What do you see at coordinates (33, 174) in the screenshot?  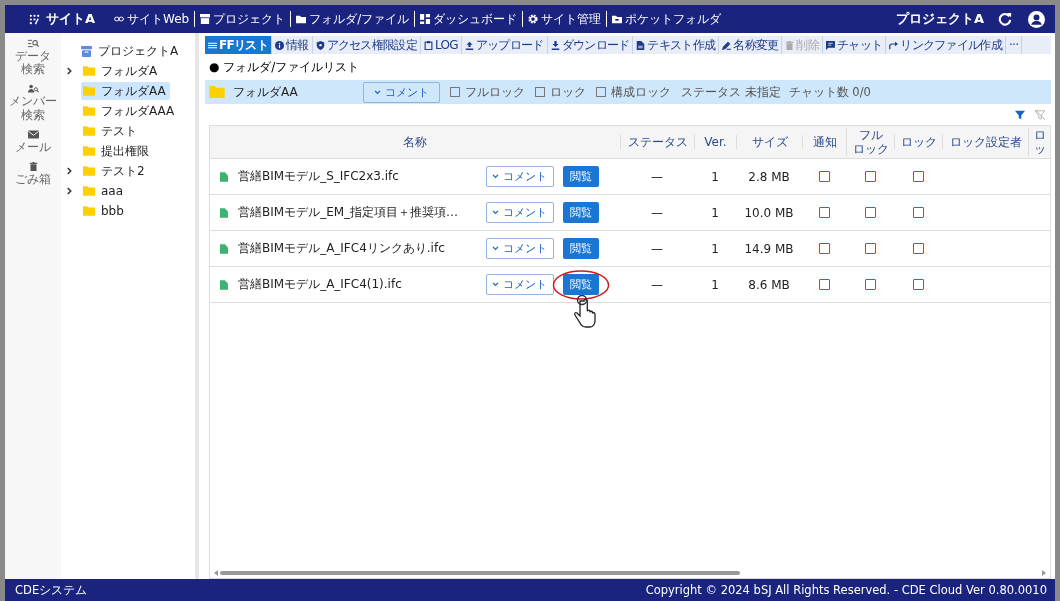 I see `sidebar-item: ごみ箱` at bounding box center [33, 174].